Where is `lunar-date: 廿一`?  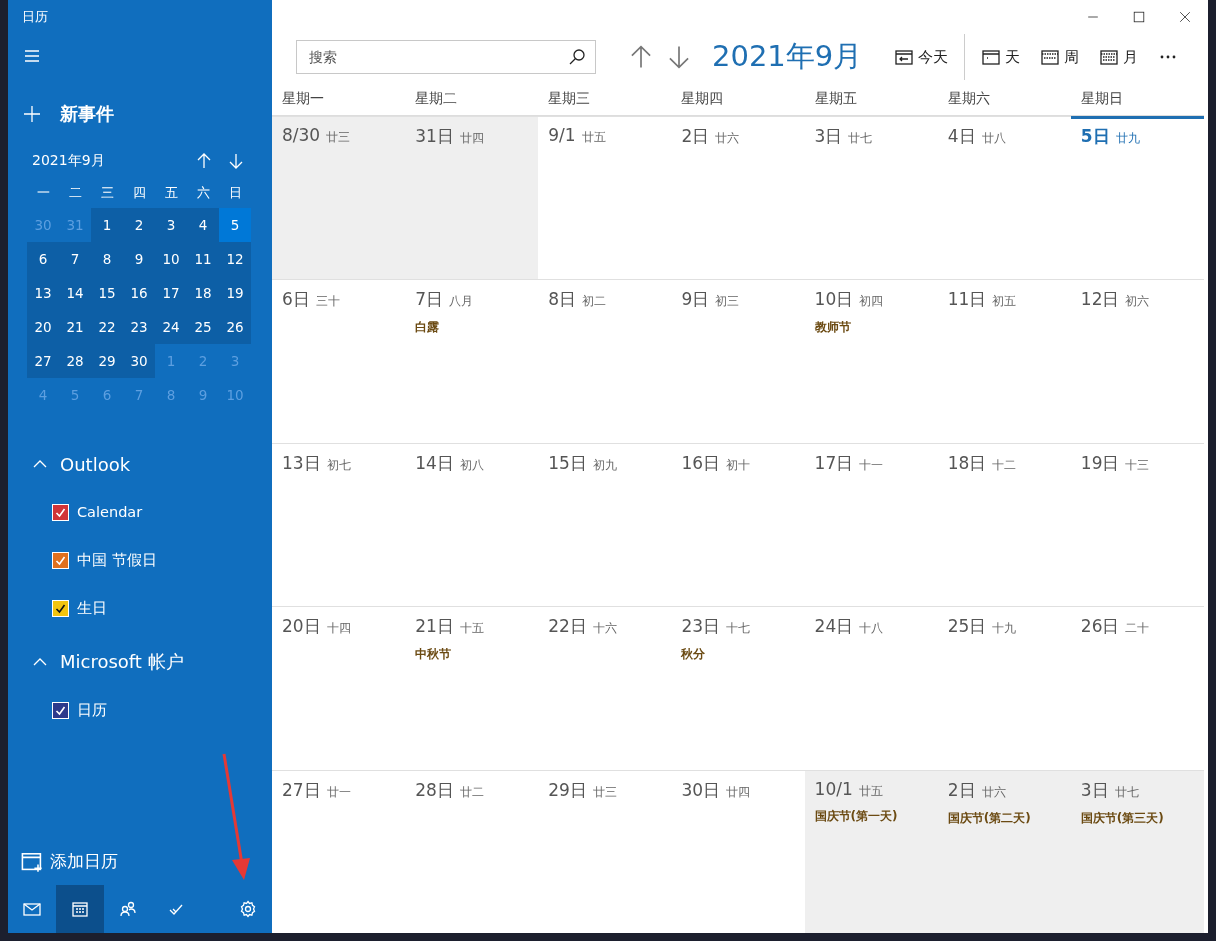 lunar-date: 廿一 is located at coordinates (338, 792).